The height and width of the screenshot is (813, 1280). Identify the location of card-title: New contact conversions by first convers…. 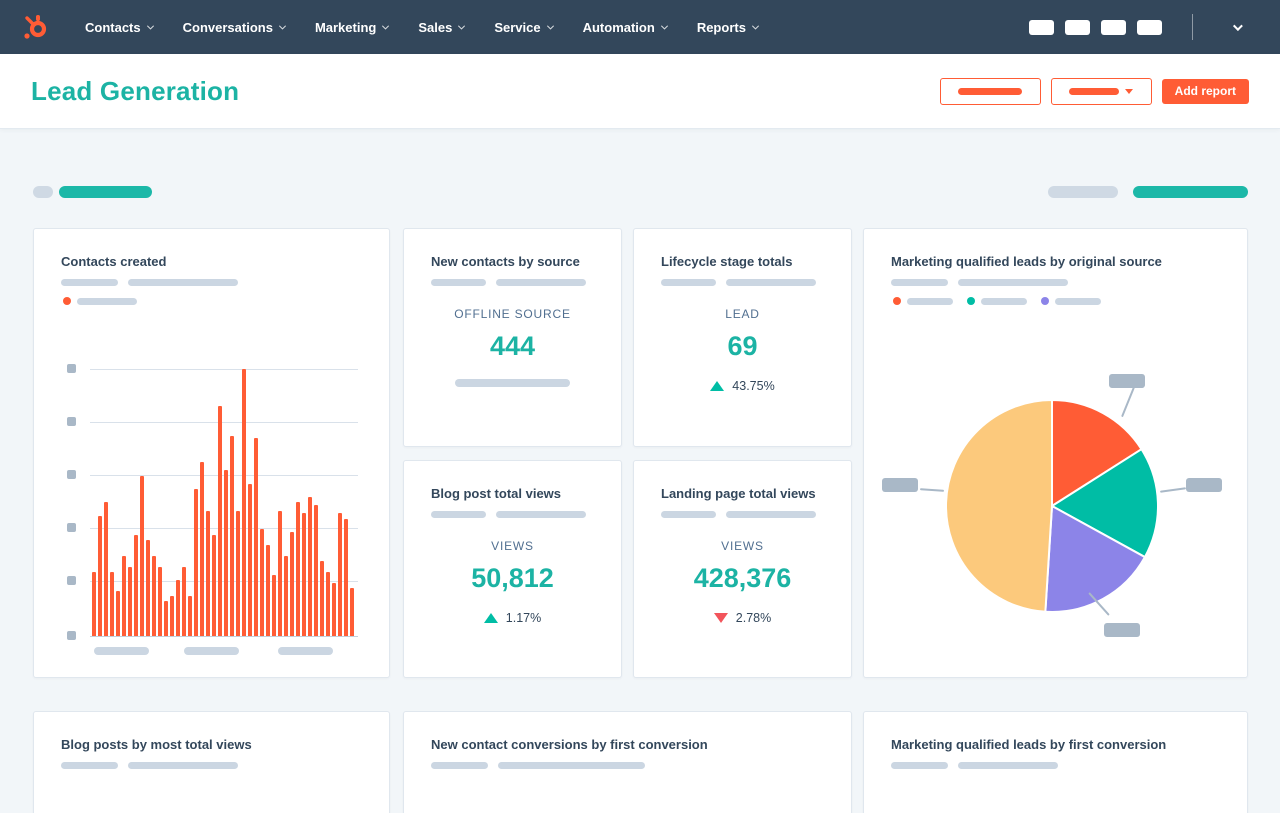
(569, 744).